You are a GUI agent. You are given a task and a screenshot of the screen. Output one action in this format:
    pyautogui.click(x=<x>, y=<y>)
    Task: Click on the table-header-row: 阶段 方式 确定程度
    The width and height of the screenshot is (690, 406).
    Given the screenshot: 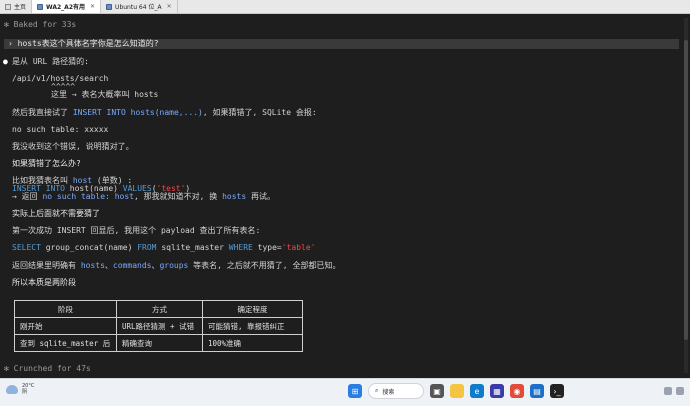 What is the action you would take?
    pyautogui.click(x=158, y=309)
    